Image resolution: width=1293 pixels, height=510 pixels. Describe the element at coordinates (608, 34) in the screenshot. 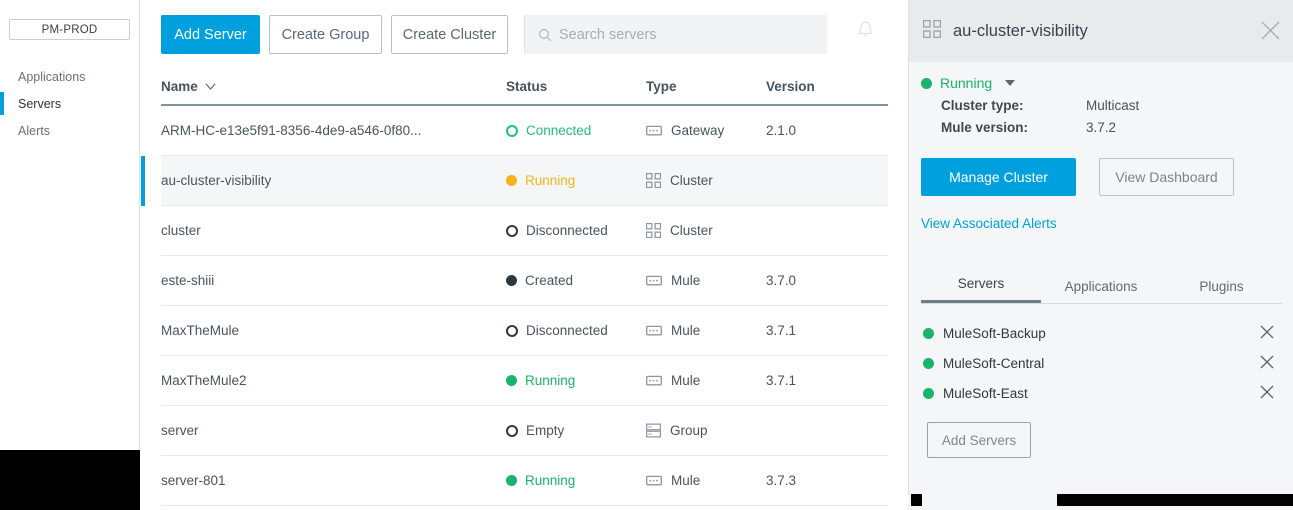

I see `search-placeholder: Search servers` at that location.